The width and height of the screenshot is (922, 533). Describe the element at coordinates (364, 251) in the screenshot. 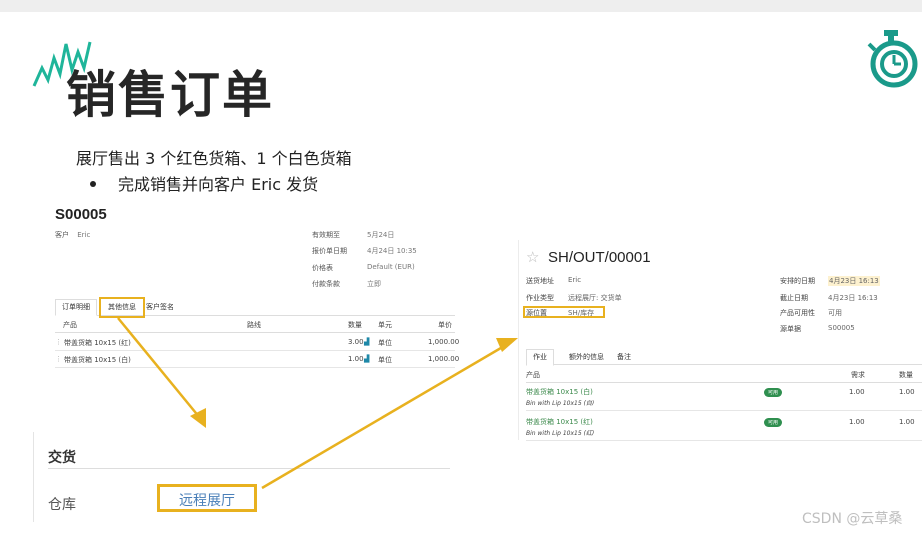

I see `quote-date-field: 报价单日期 4月24日 10:35` at that location.